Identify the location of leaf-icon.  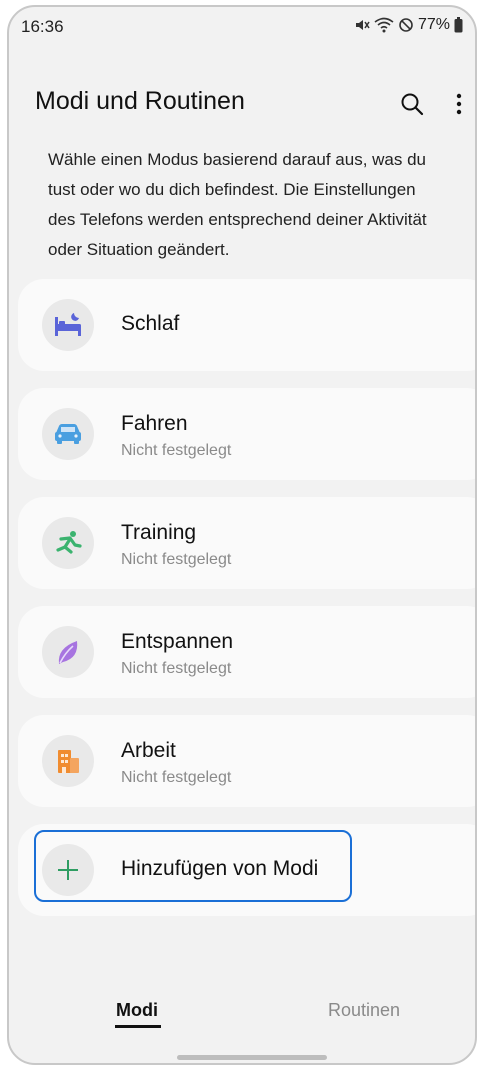
(68, 652).